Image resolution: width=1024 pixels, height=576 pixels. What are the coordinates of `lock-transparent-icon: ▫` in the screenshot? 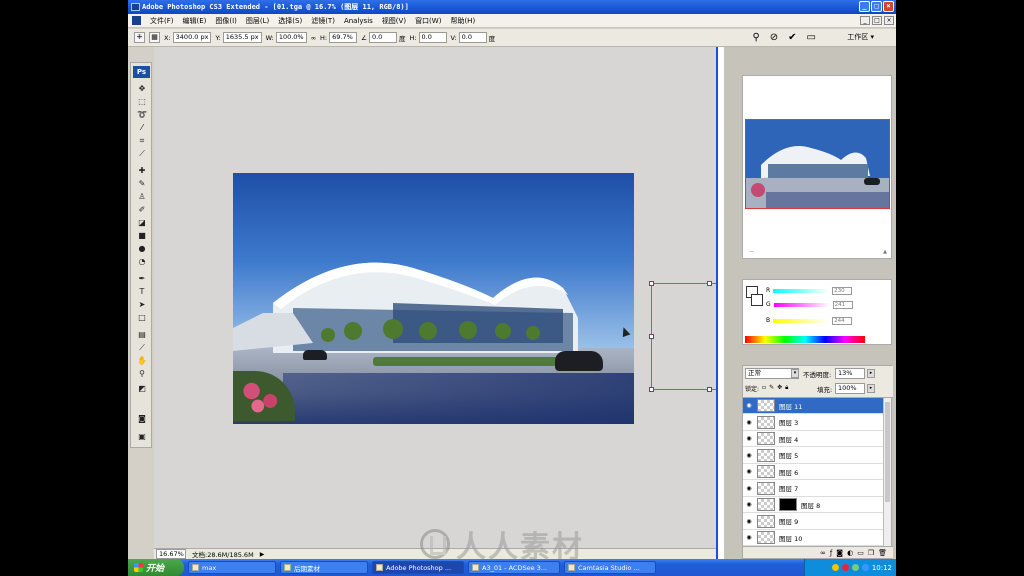 It's located at (764, 388).